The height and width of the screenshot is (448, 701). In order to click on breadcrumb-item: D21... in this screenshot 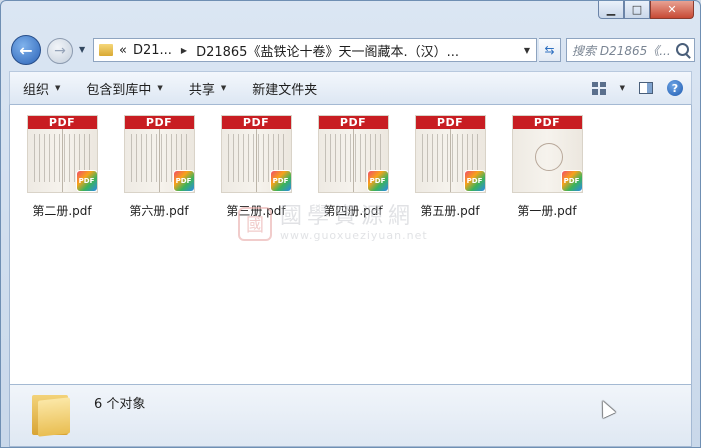, I will do `click(152, 50)`.